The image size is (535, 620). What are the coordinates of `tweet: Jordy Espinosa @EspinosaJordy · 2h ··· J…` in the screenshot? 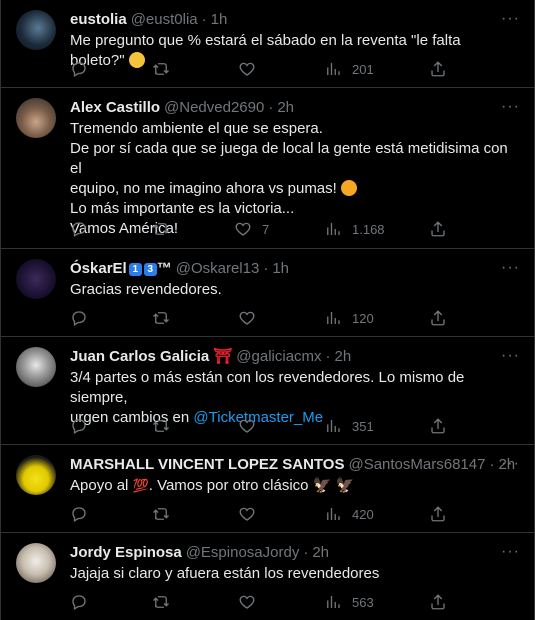 It's located at (267, 576).